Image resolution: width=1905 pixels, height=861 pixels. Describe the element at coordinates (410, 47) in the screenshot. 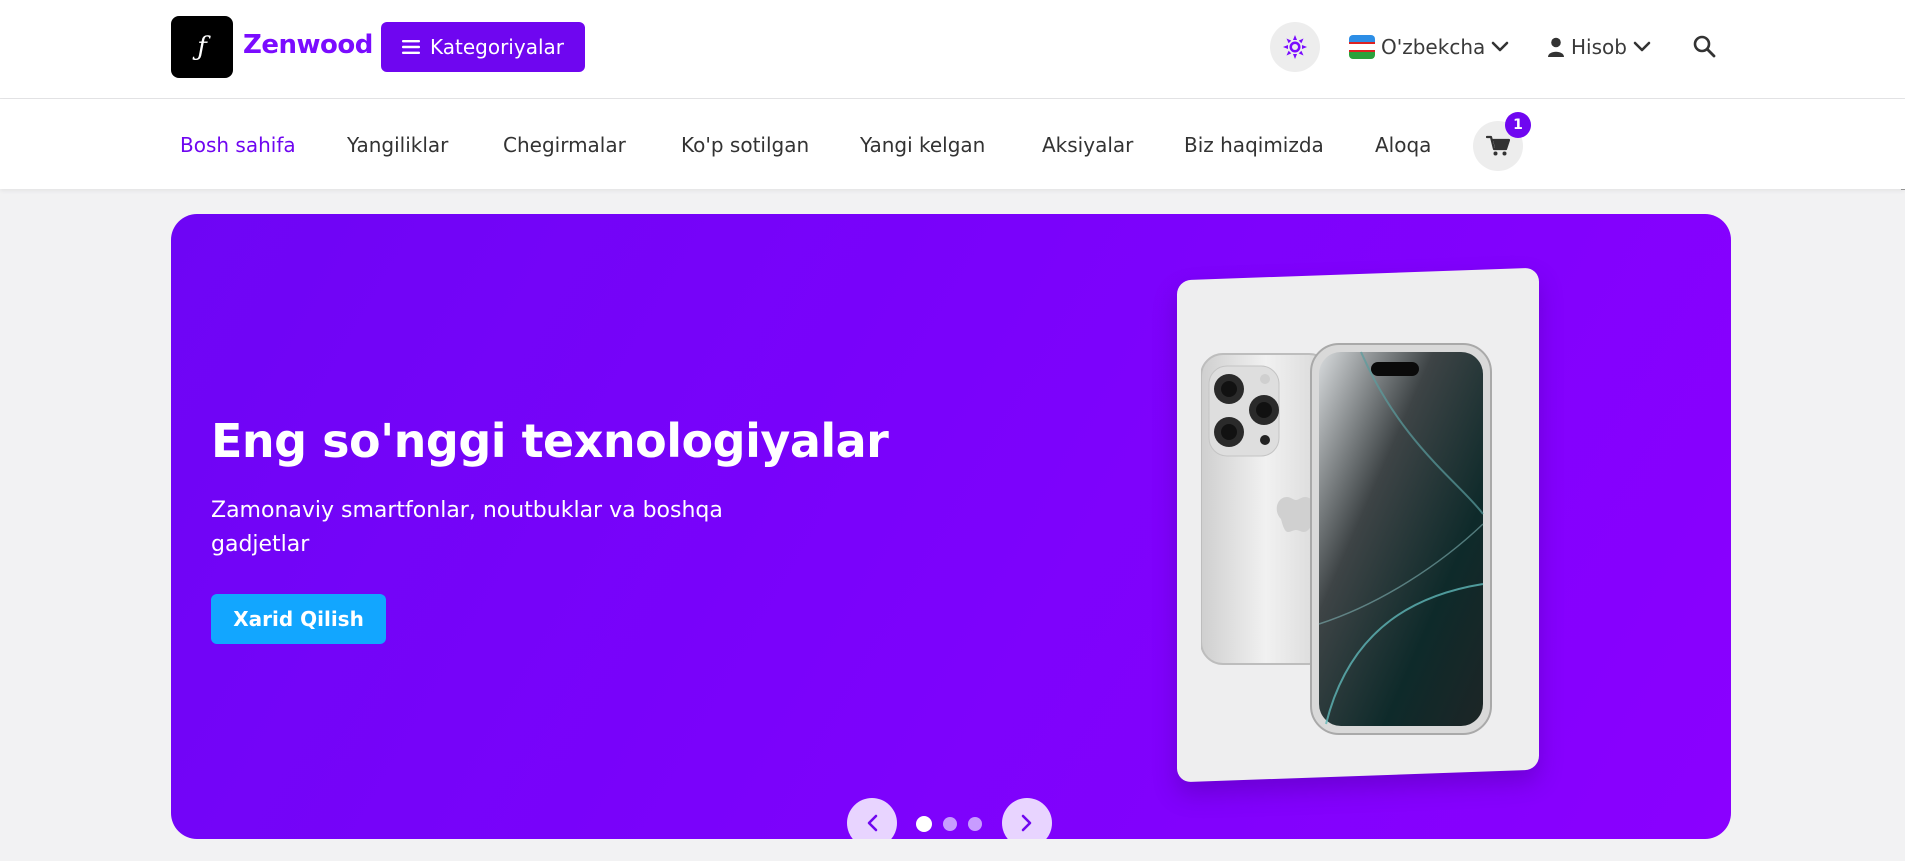

I see `menu-icon` at that location.